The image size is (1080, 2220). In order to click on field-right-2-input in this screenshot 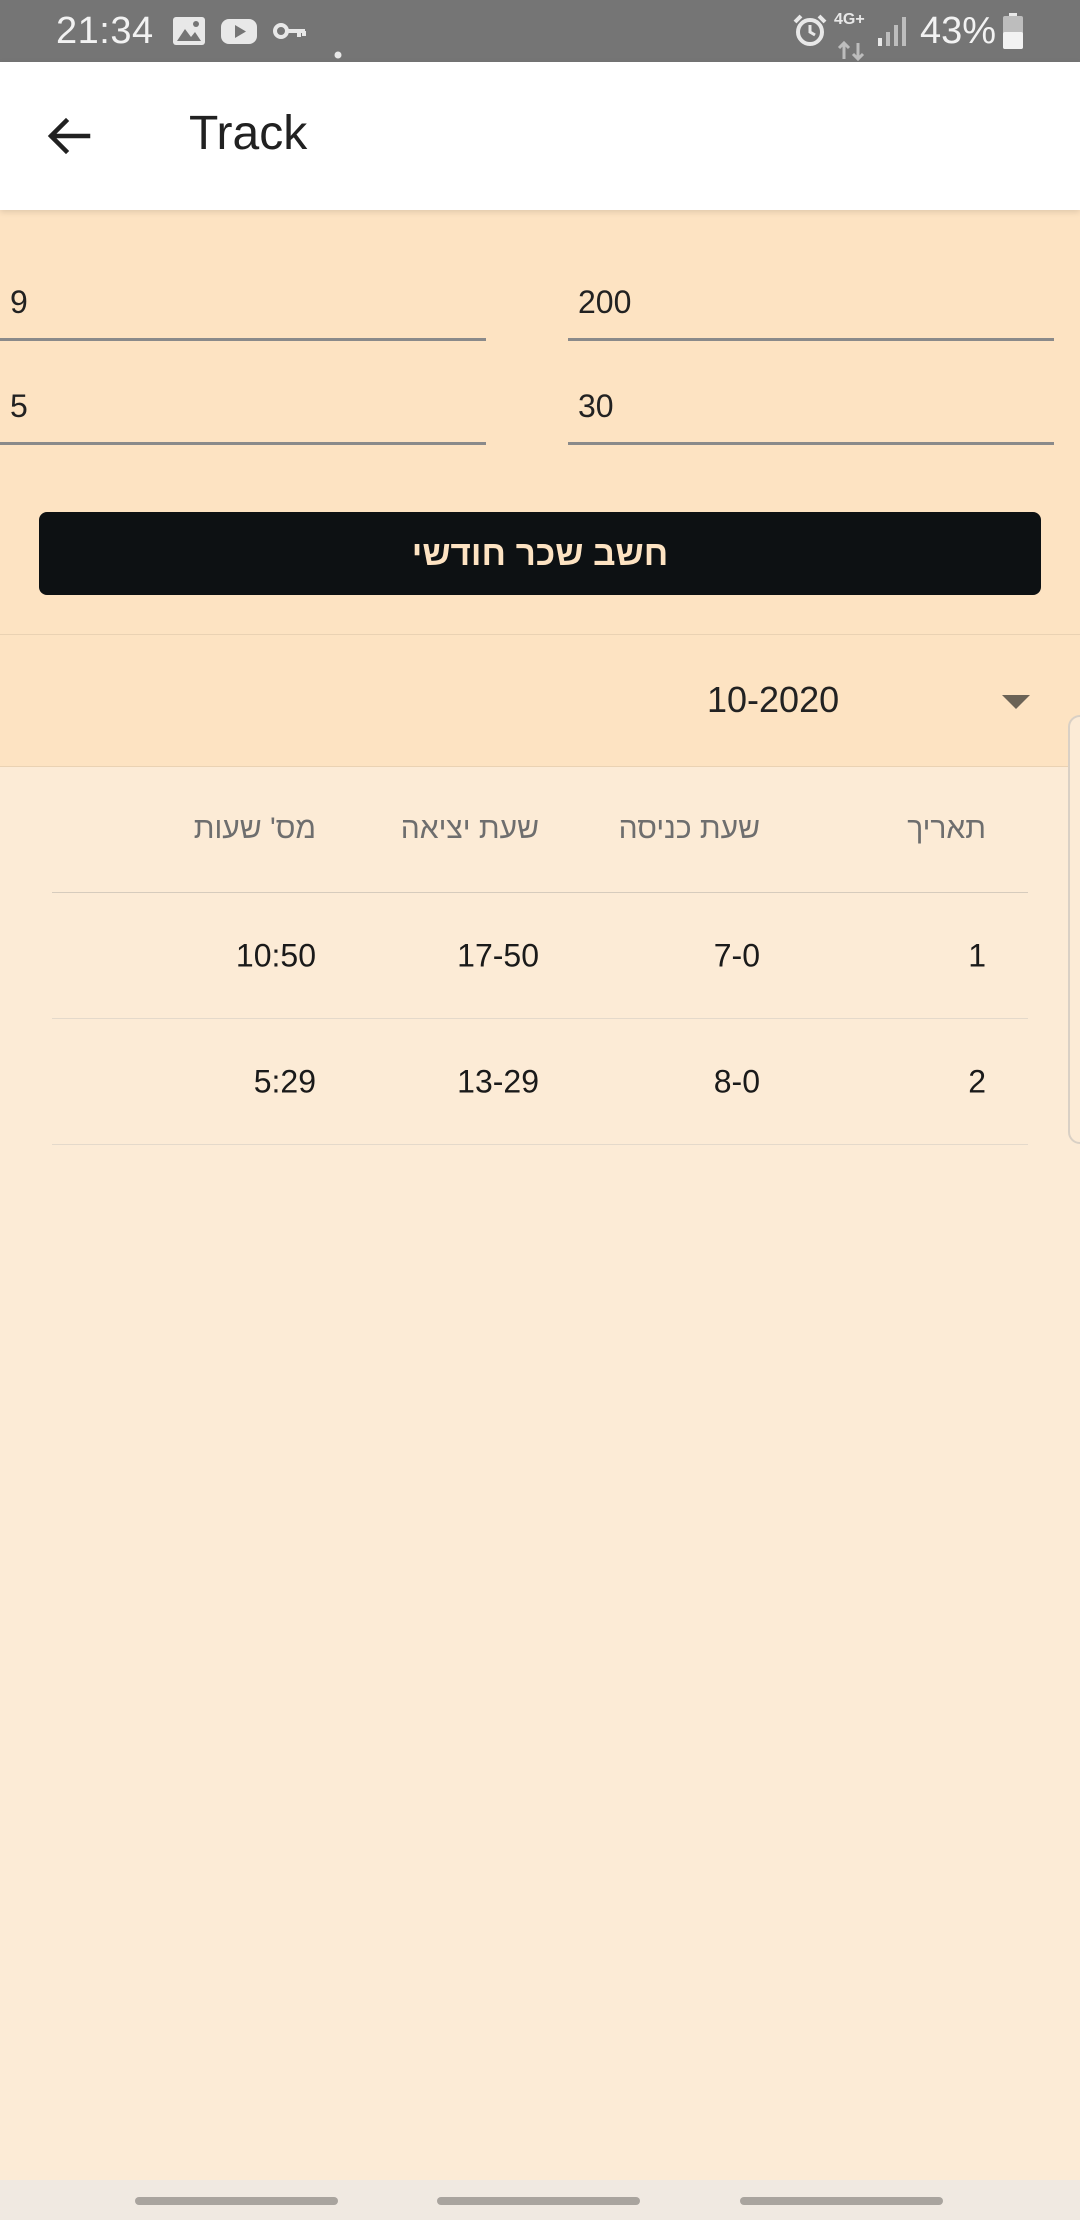, I will do `click(811, 406)`.